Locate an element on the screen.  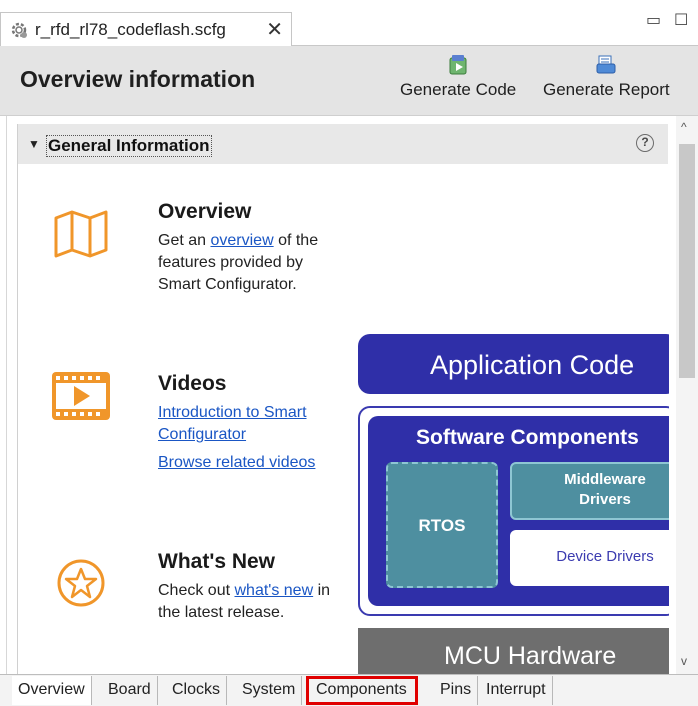
tab-interrupt: Interrupt is located at coordinates (516, 690).